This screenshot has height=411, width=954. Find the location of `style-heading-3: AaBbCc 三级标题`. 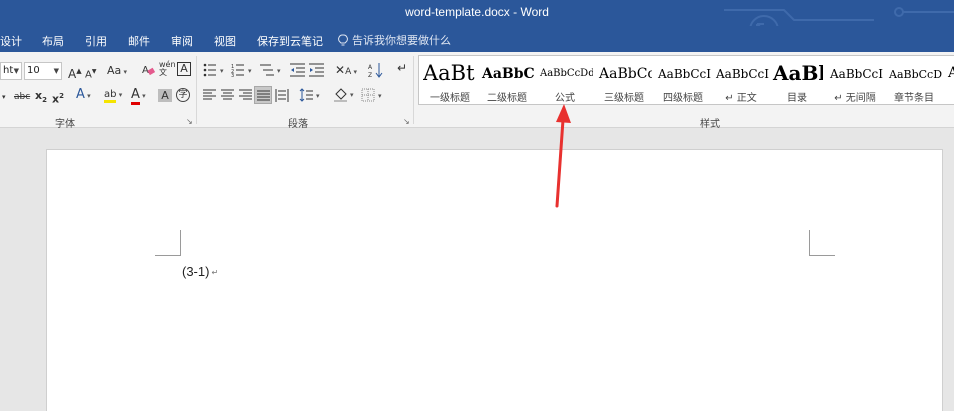

style-heading-3: AaBbCc 三级标题 is located at coordinates (624, 80).